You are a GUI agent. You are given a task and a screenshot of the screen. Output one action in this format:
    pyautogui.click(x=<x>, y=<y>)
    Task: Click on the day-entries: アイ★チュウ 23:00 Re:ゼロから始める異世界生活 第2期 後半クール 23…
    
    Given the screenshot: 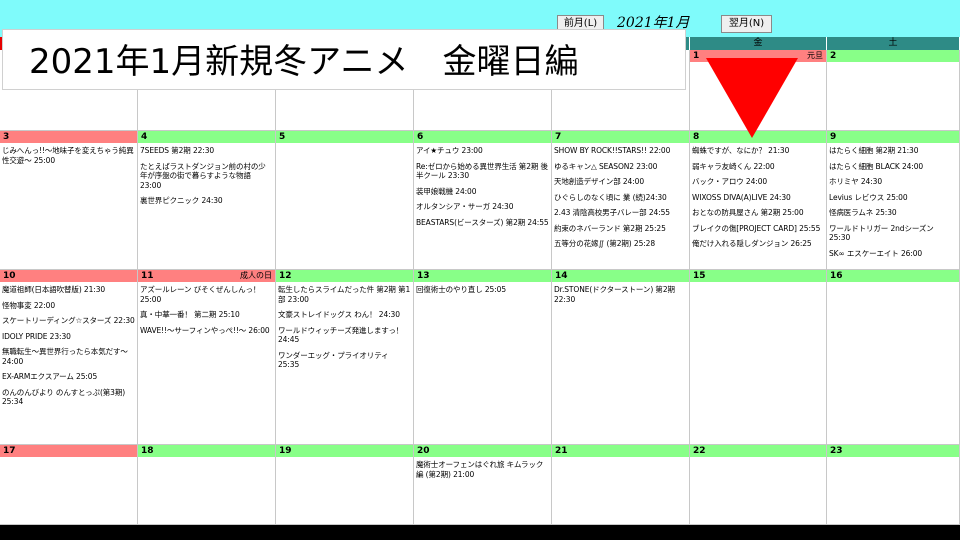 What is the action you would take?
    pyautogui.click(x=482, y=185)
    